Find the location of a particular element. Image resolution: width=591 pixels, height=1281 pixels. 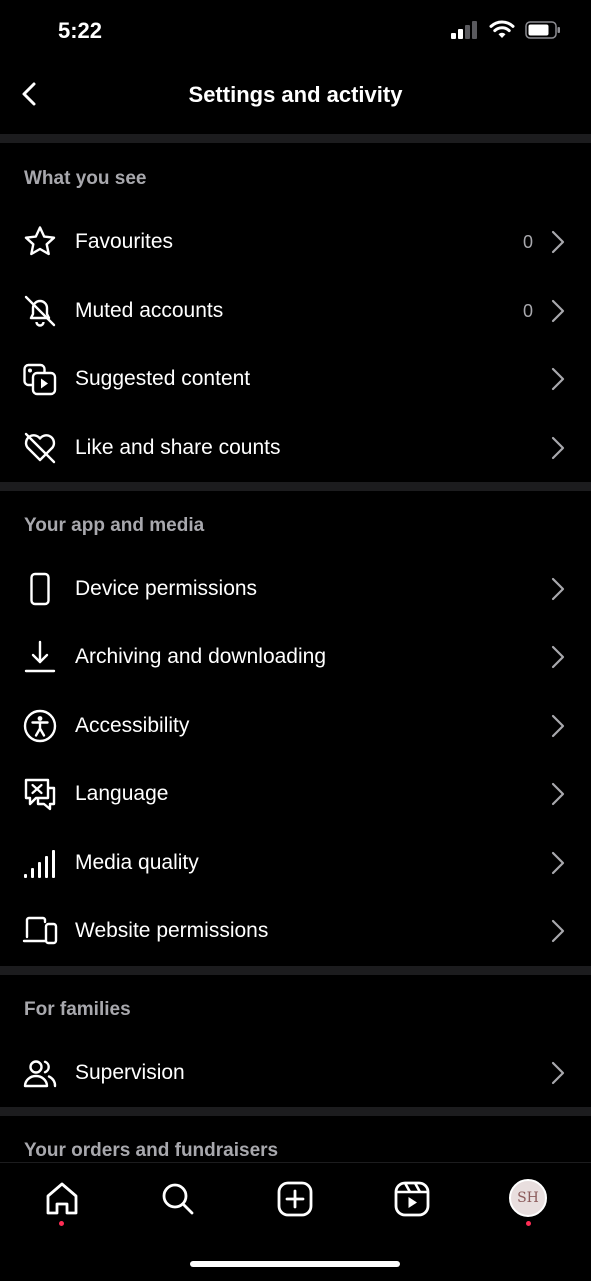

row-label: Favourites is located at coordinates (124, 241).